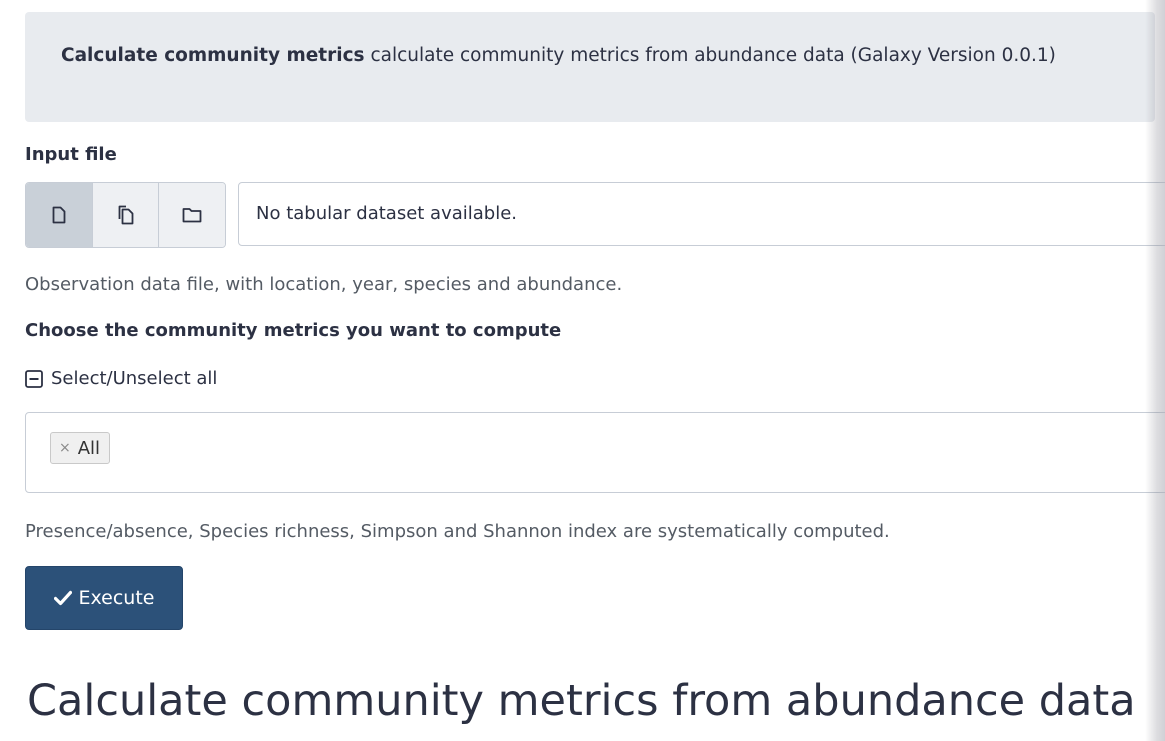 This screenshot has width=1165, height=741. What do you see at coordinates (116, 598) in the screenshot?
I see `execute-label: Execute` at bounding box center [116, 598].